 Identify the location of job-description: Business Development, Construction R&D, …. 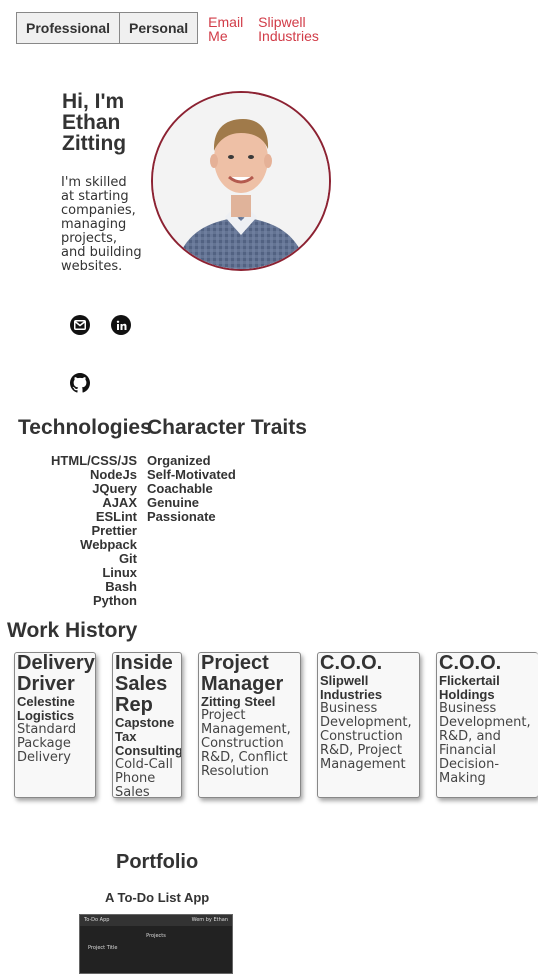
(366, 736).